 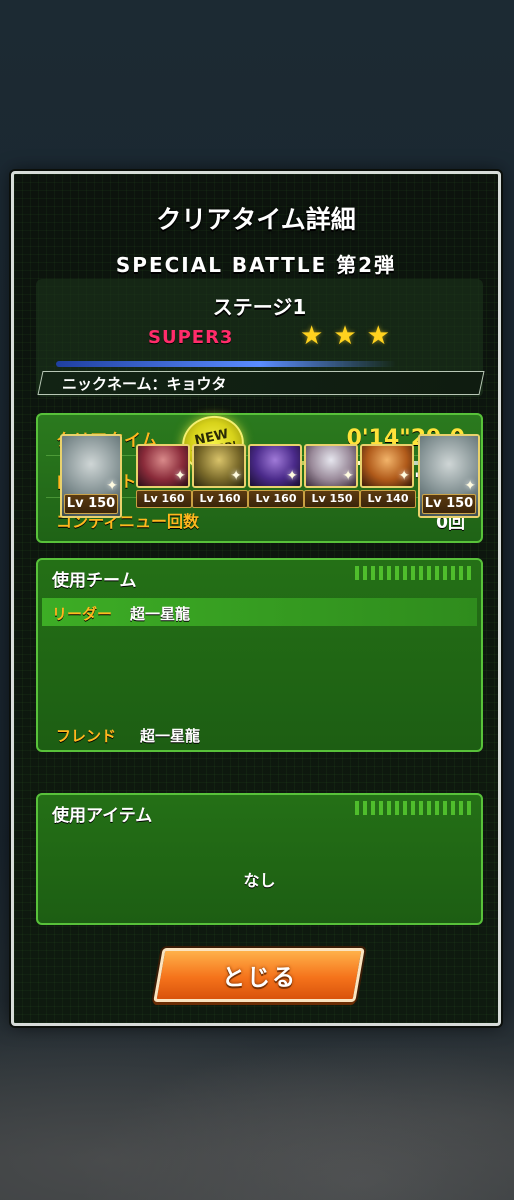 I want to click on star-rating: ★ ★ ★, so click(x=345, y=336).